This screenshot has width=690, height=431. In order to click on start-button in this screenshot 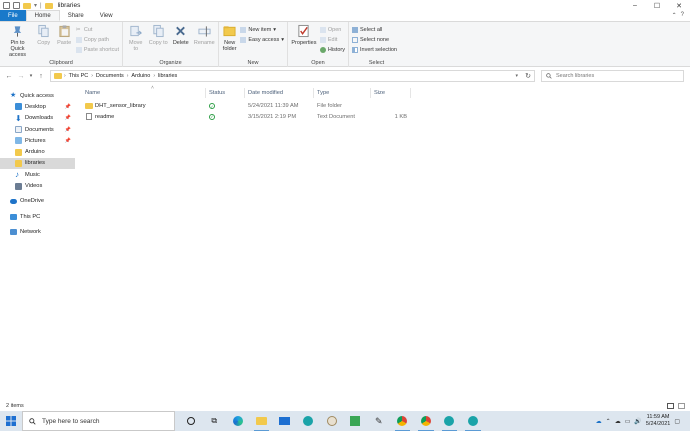, I will do `click(11, 421)`.